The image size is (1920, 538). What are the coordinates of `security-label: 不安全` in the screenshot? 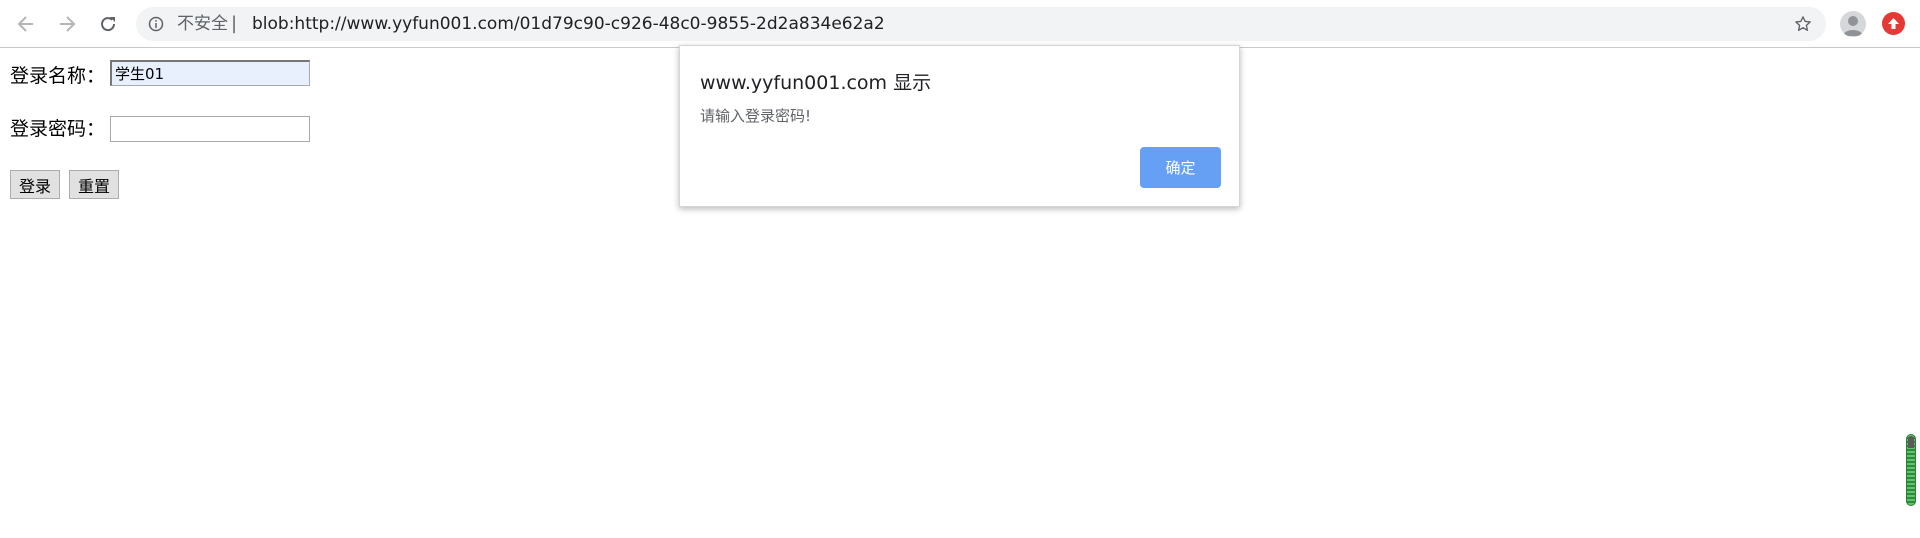 It's located at (202, 24).